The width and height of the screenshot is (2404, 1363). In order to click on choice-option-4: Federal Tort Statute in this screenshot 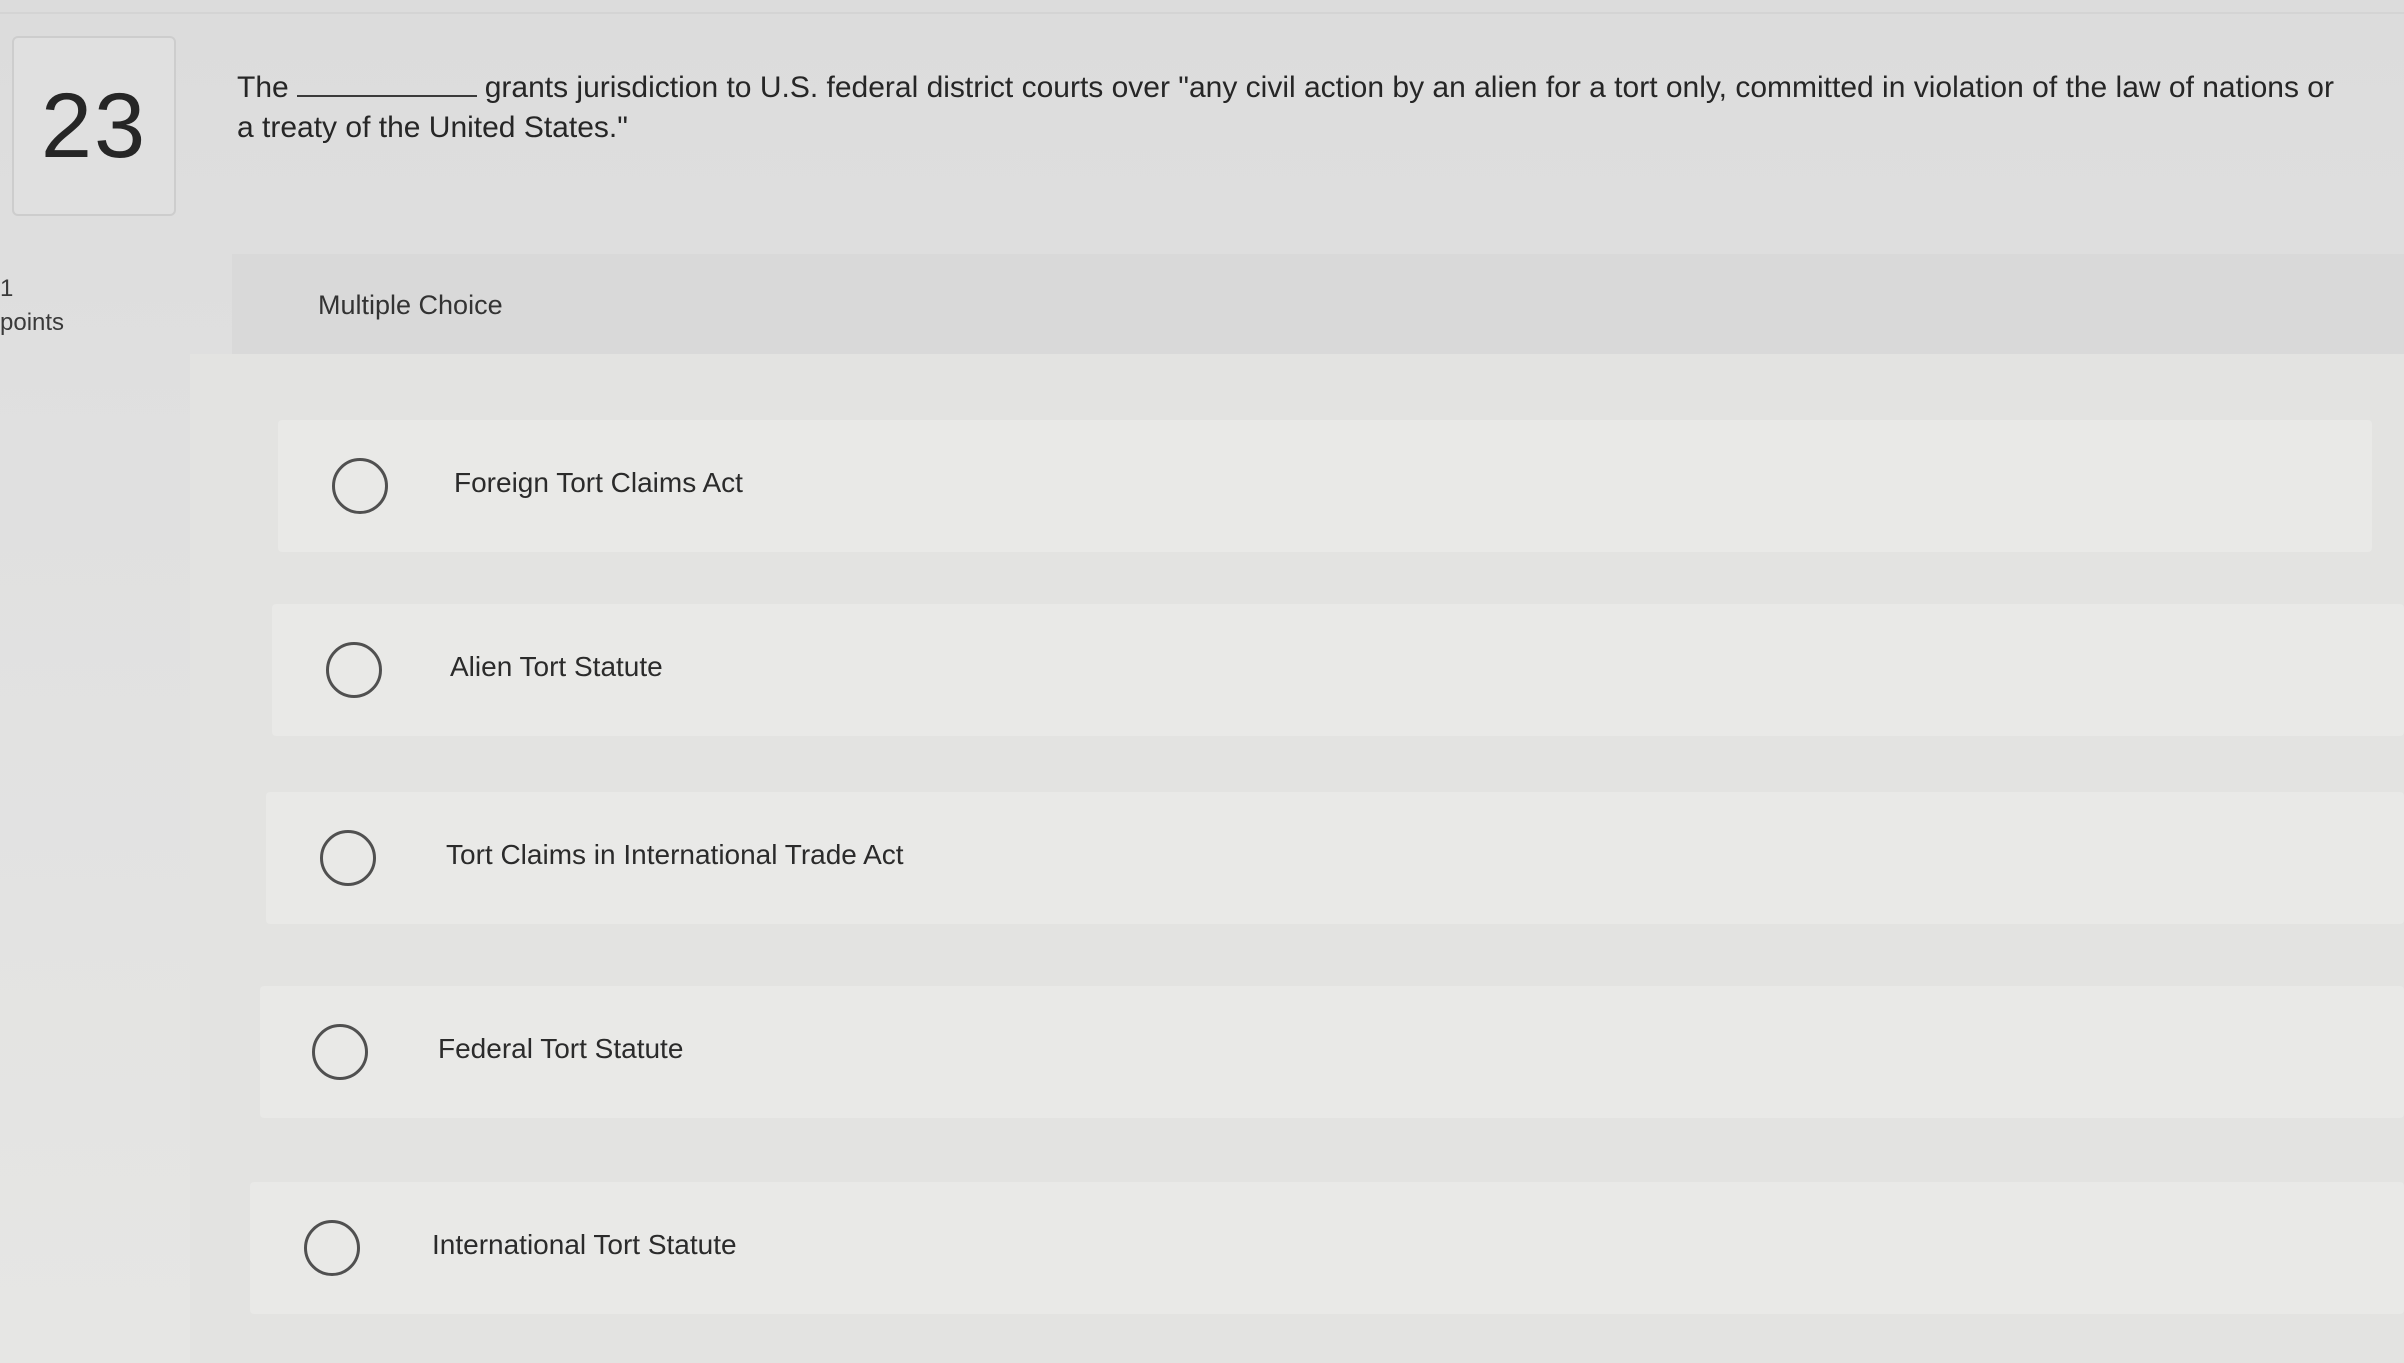, I will do `click(1332, 1052)`.